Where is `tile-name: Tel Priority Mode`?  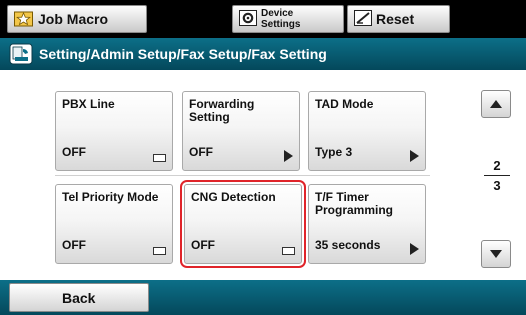
tile-name: Tel Priority Mode is located at coordinates (110, 197).